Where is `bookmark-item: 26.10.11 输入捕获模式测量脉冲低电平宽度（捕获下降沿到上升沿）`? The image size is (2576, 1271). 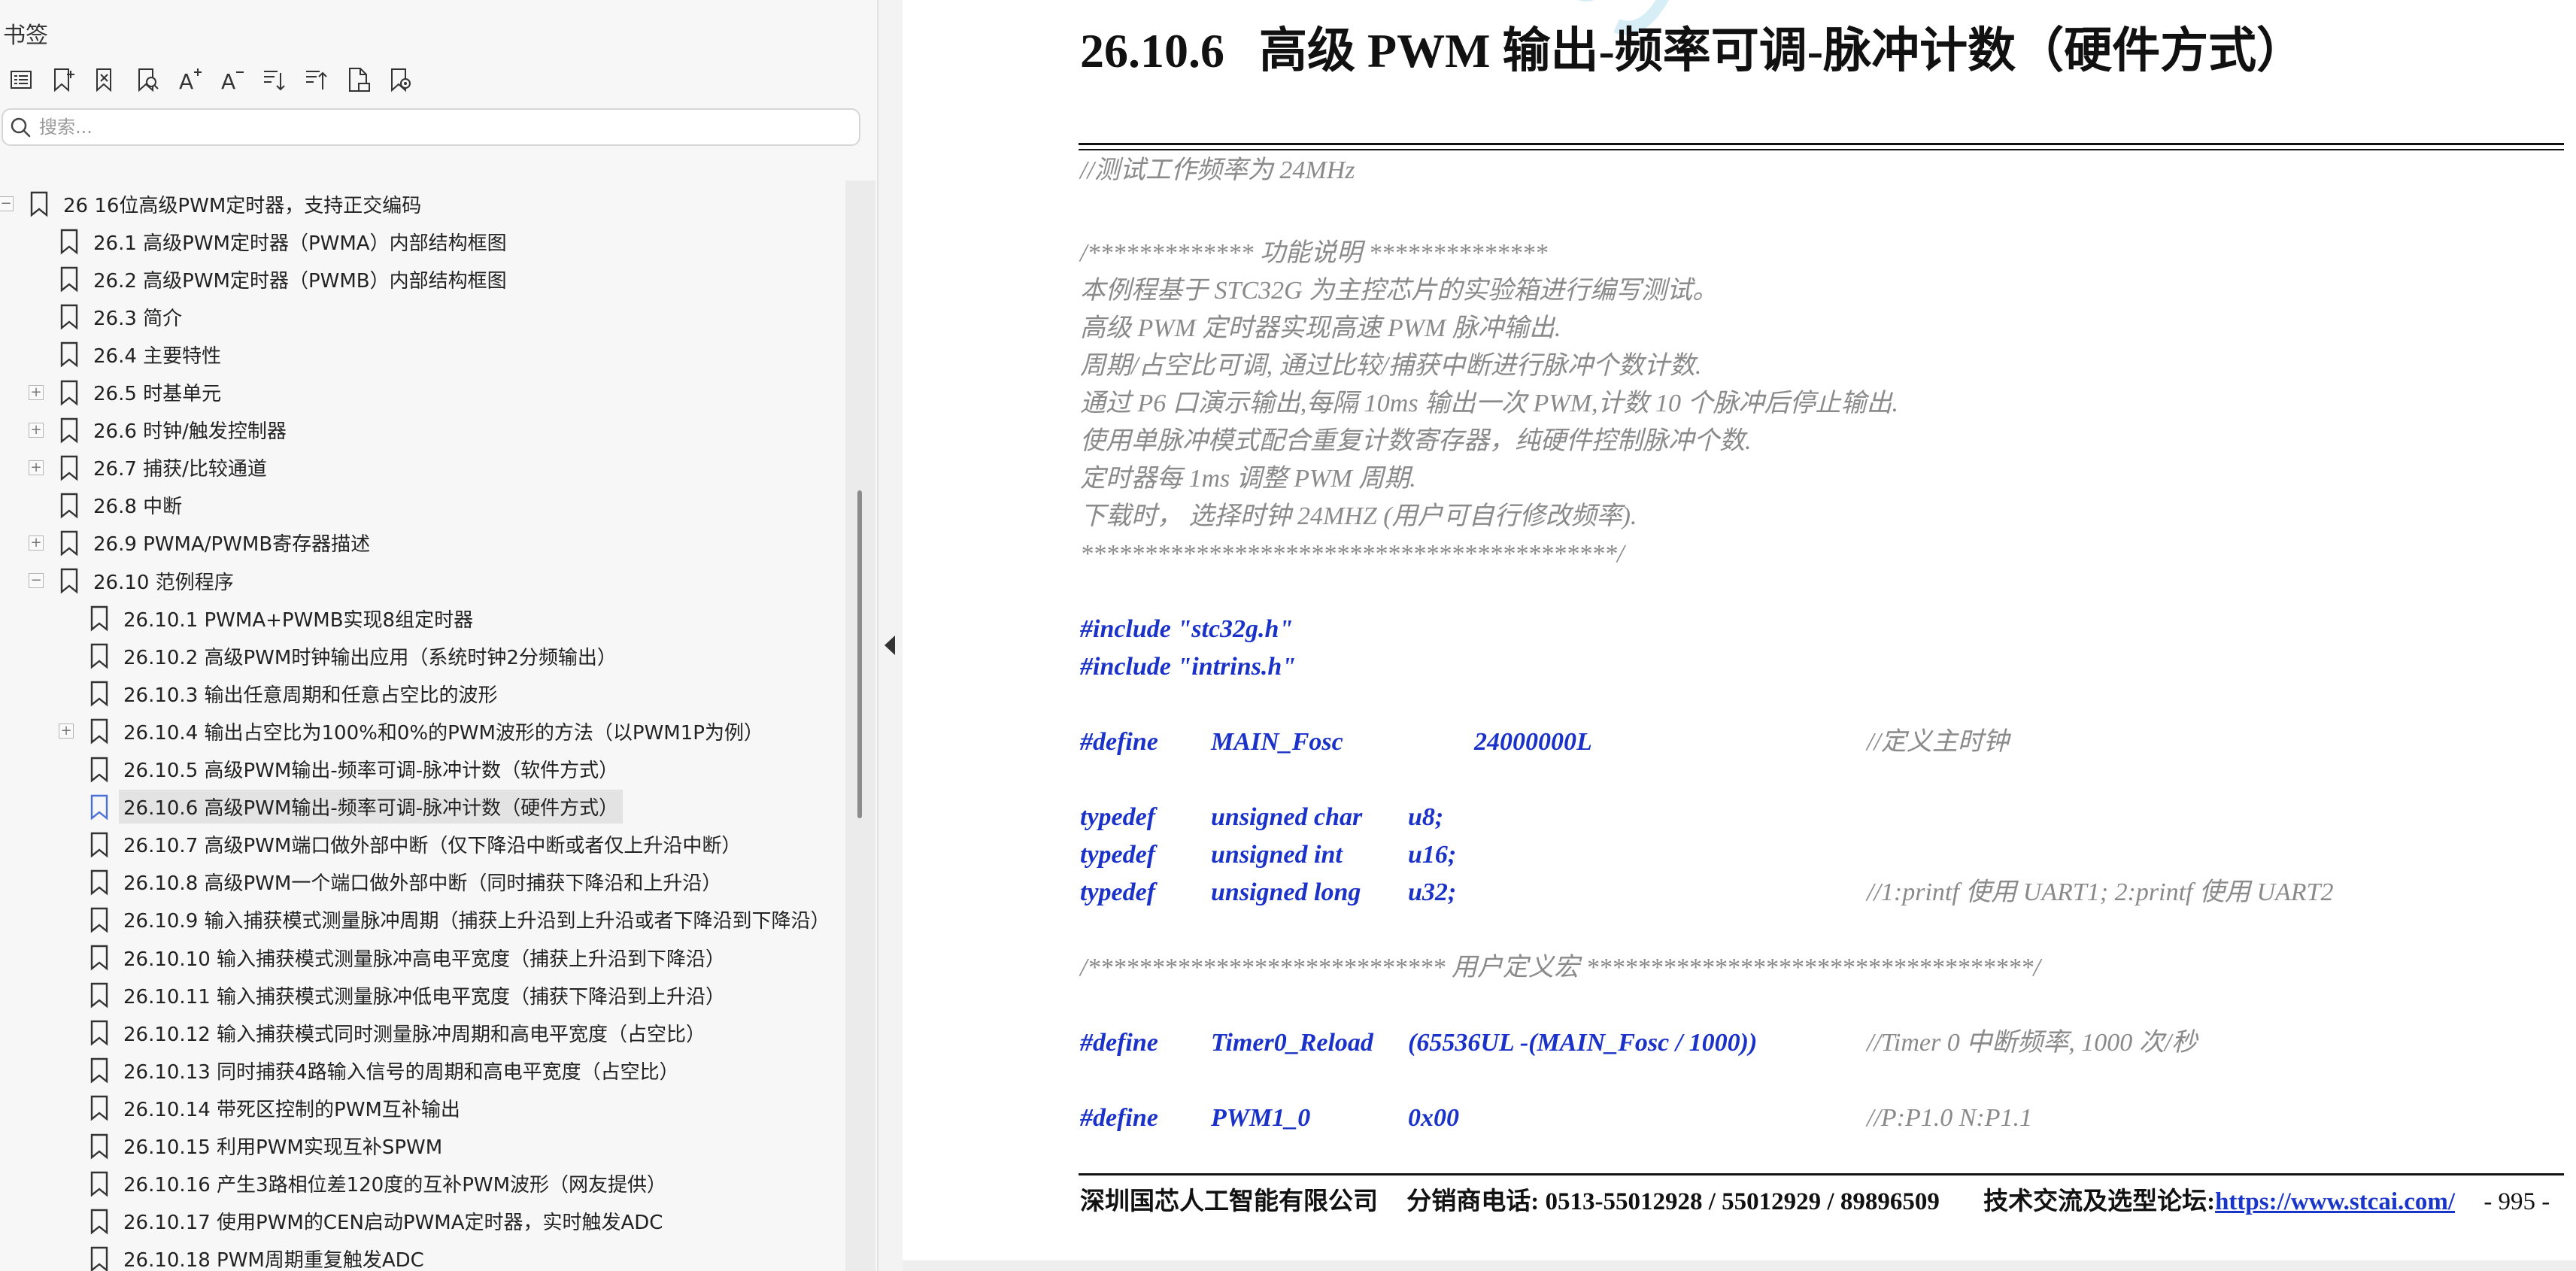 bookmark-item: 26.10.11 输入捕获模式测量脉冲低电平宽度（捕获下降沿到上升沿） is located at coordinates (408, 995).